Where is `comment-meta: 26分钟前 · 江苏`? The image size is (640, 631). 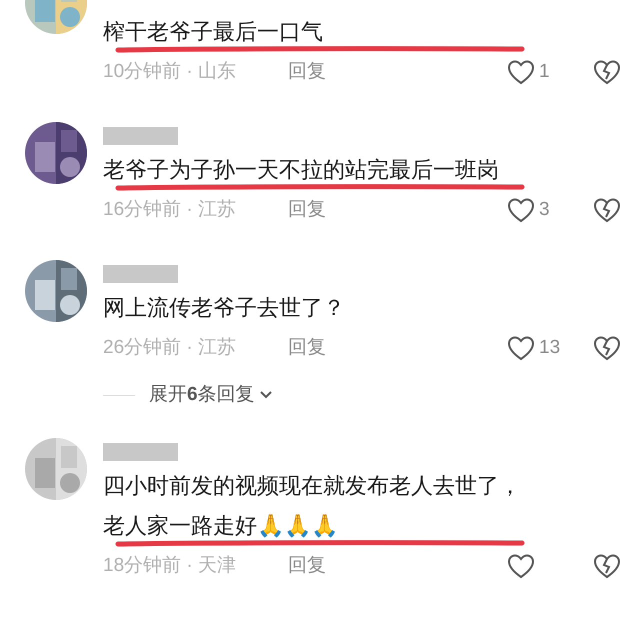 comment-meta: 26分钟前 · 江苏 is located at coordinates (170, 348).